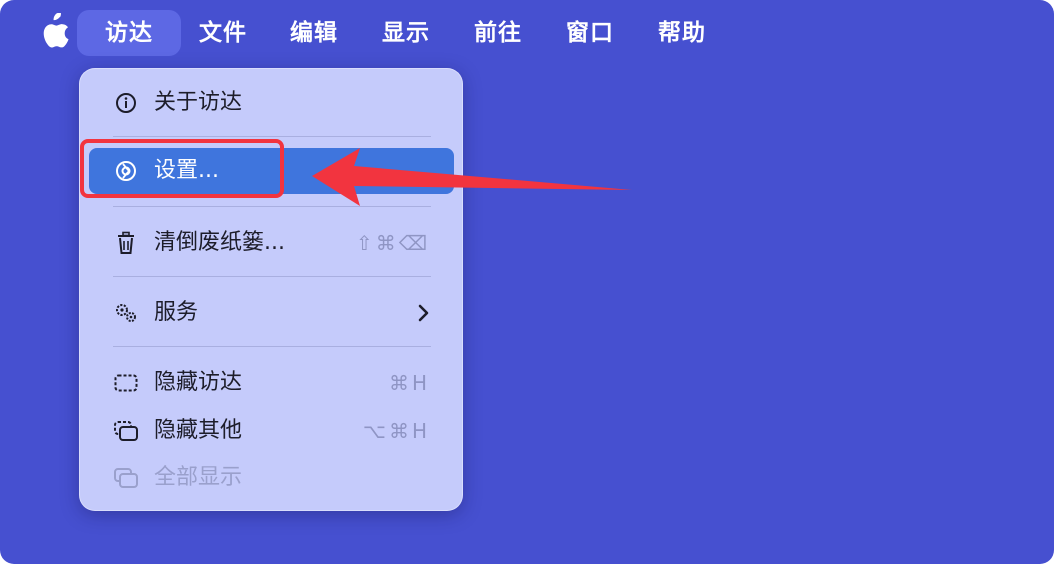 The height and width of the screenshot is (564, 1054). Describe the element at coordinates (472, 177) in the screenshot. I see `red-arrow-icon` at that location.